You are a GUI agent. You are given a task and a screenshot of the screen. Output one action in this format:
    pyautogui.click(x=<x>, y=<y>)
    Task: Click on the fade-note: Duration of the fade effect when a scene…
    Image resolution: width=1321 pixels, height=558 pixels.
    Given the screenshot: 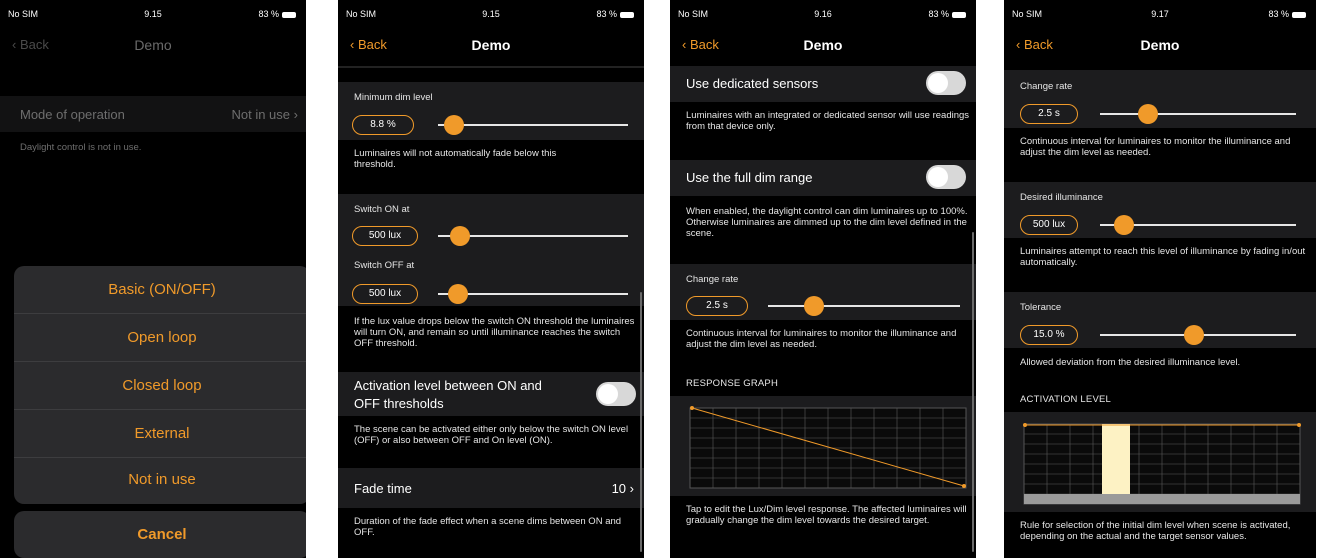 What is the action you would take?
    pyautogui.click(x=488, y=527)
    